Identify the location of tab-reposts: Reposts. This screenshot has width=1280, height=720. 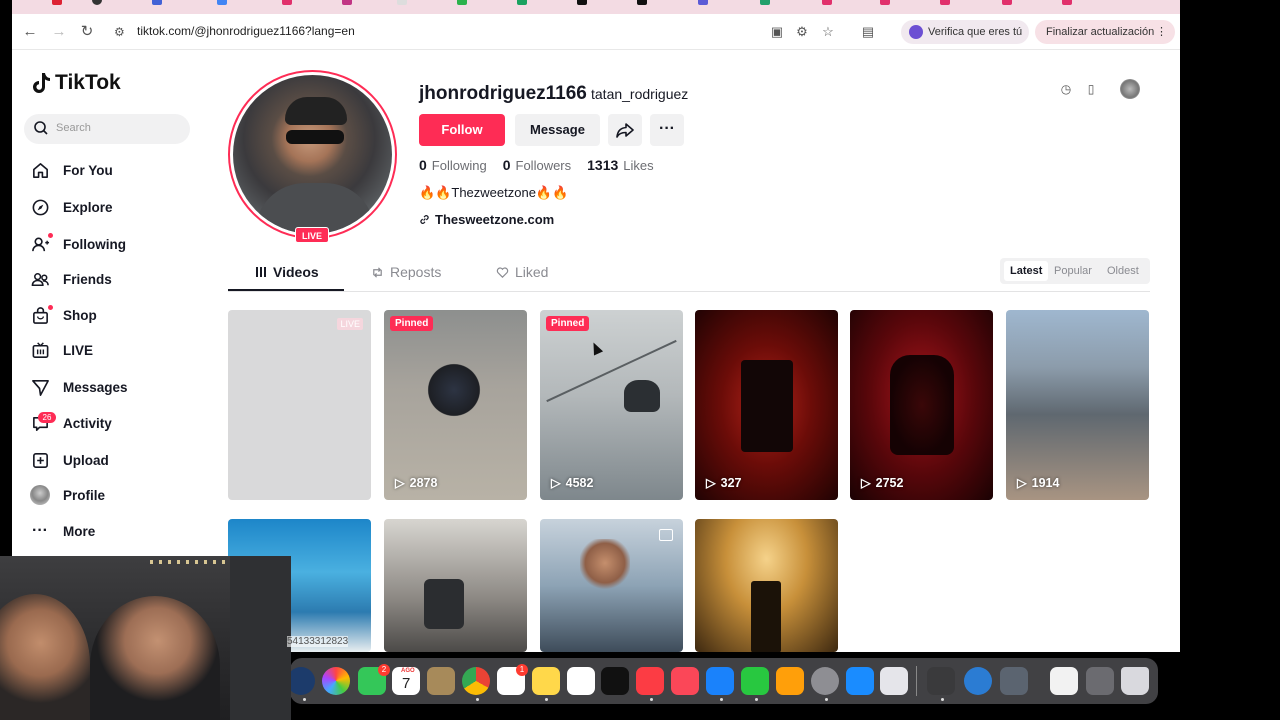
(406, 272).